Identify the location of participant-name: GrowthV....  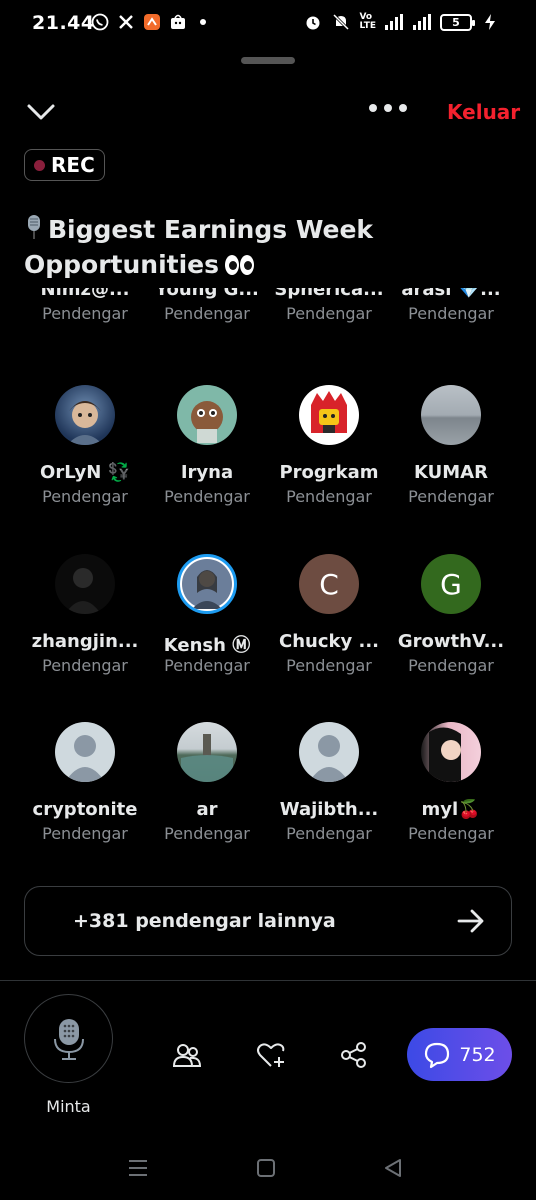
(451, 641).